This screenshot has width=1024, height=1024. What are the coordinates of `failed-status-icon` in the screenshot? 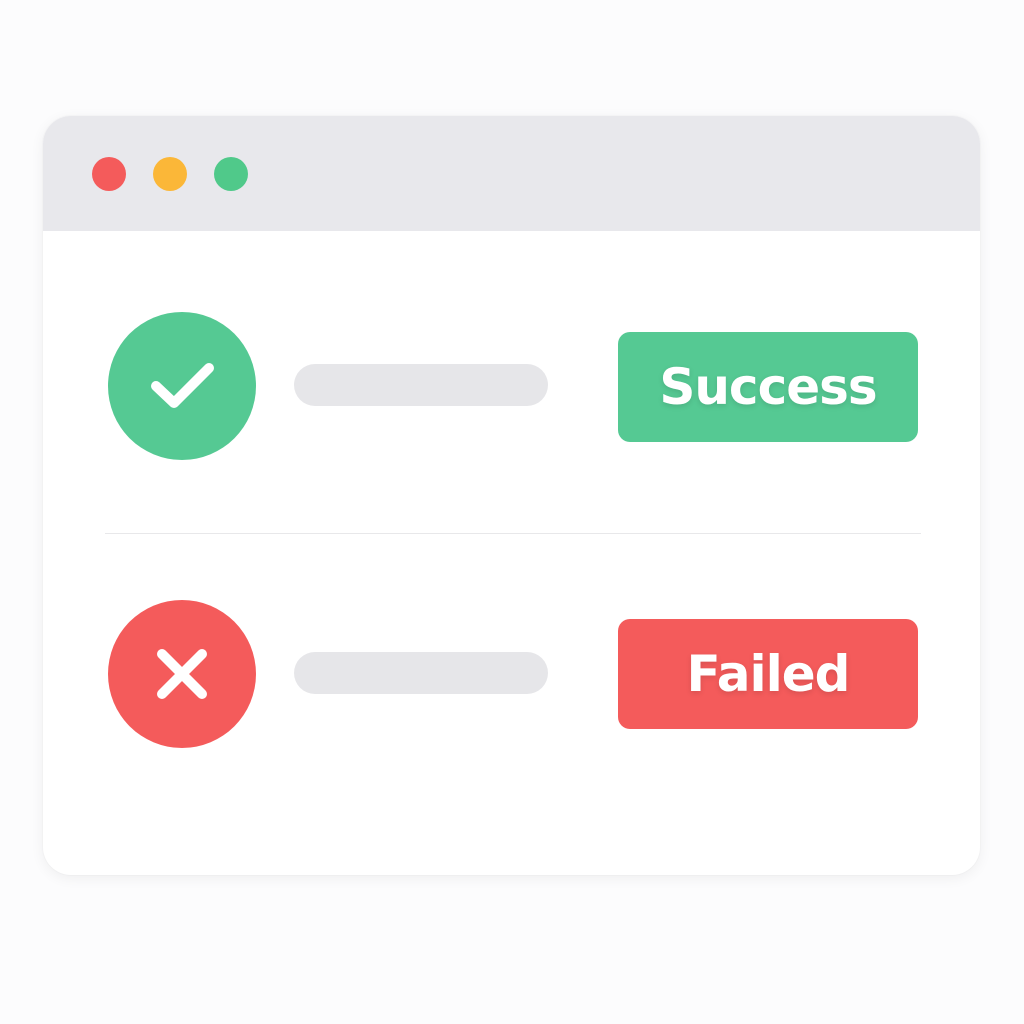 It's located at (182, 674).